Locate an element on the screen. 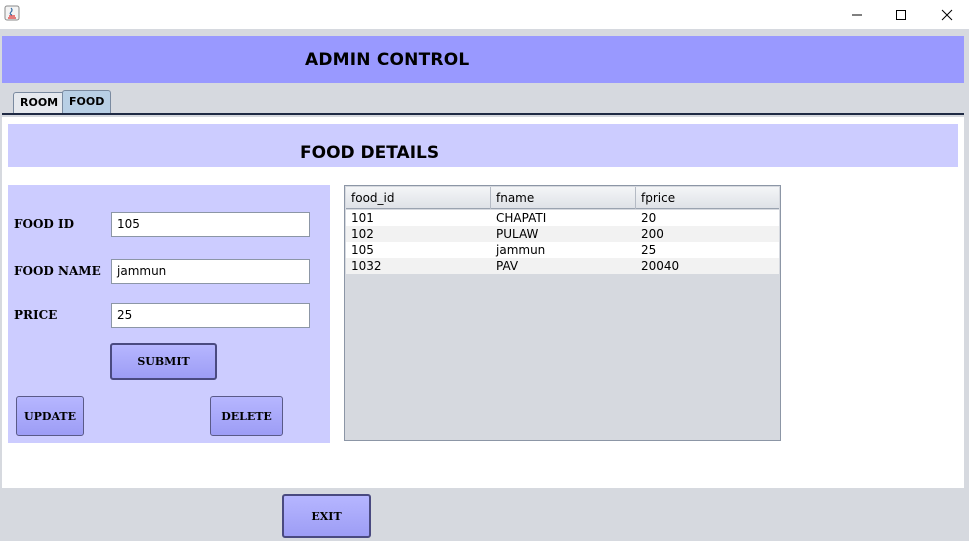 The width and height of the screenshot is (969, 541). cell-food-id: 1032 is located at coordinates (366, 266).